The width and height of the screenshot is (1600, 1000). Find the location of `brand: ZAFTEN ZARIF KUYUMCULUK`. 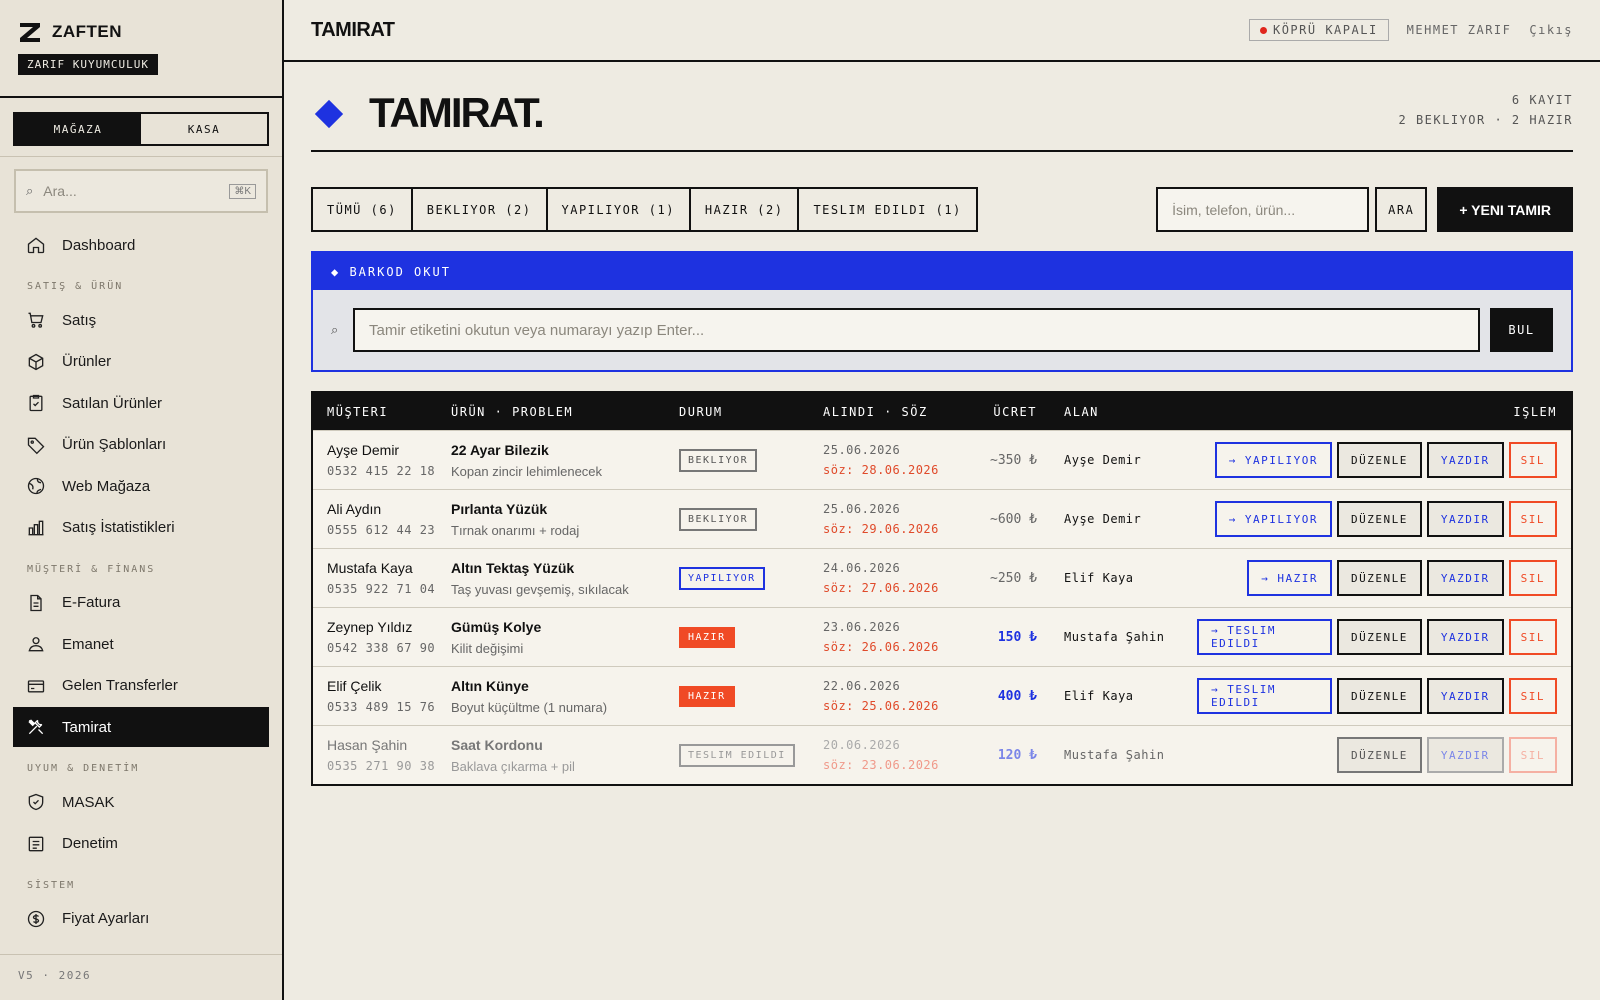

brand: ZAFTEN ZARIF KUYUMCULUK is located at coordinates (141, 49).